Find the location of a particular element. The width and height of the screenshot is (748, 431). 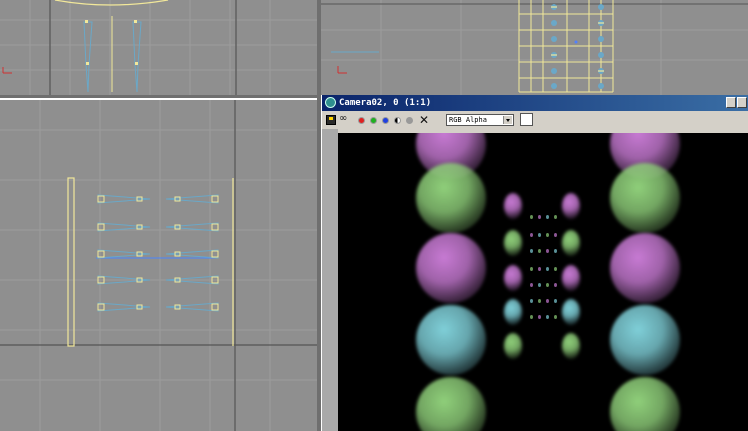

clone-icon: ∞ is located at coordinates (343, 118).